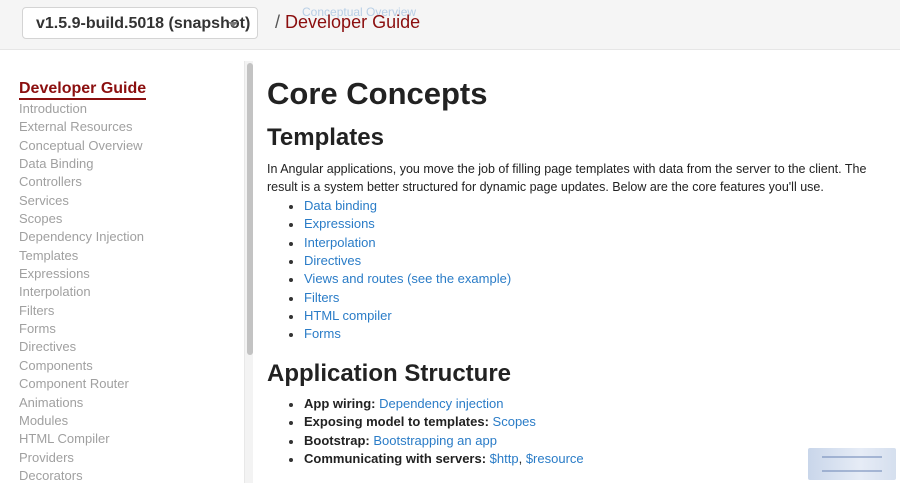 The height and width of the screenshot is (483, 900). Describe the element at coordinates (322, 333) in the screenshot. I see `link-forms: Forms` at that location.